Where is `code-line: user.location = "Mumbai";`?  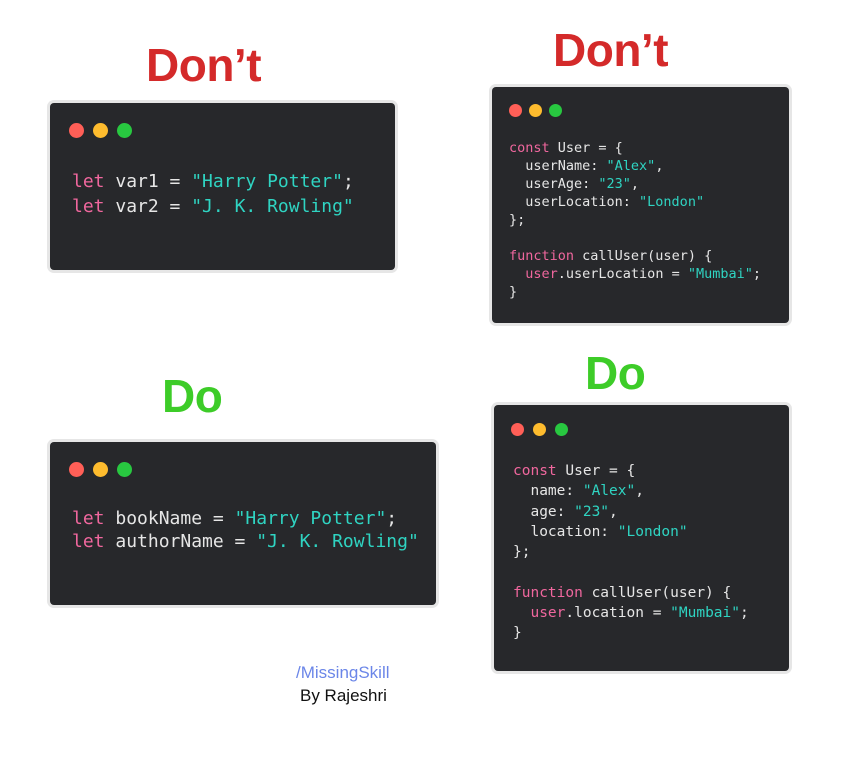 code-line: user.location = "Mumbai"; is located at coordinates (631, 613).